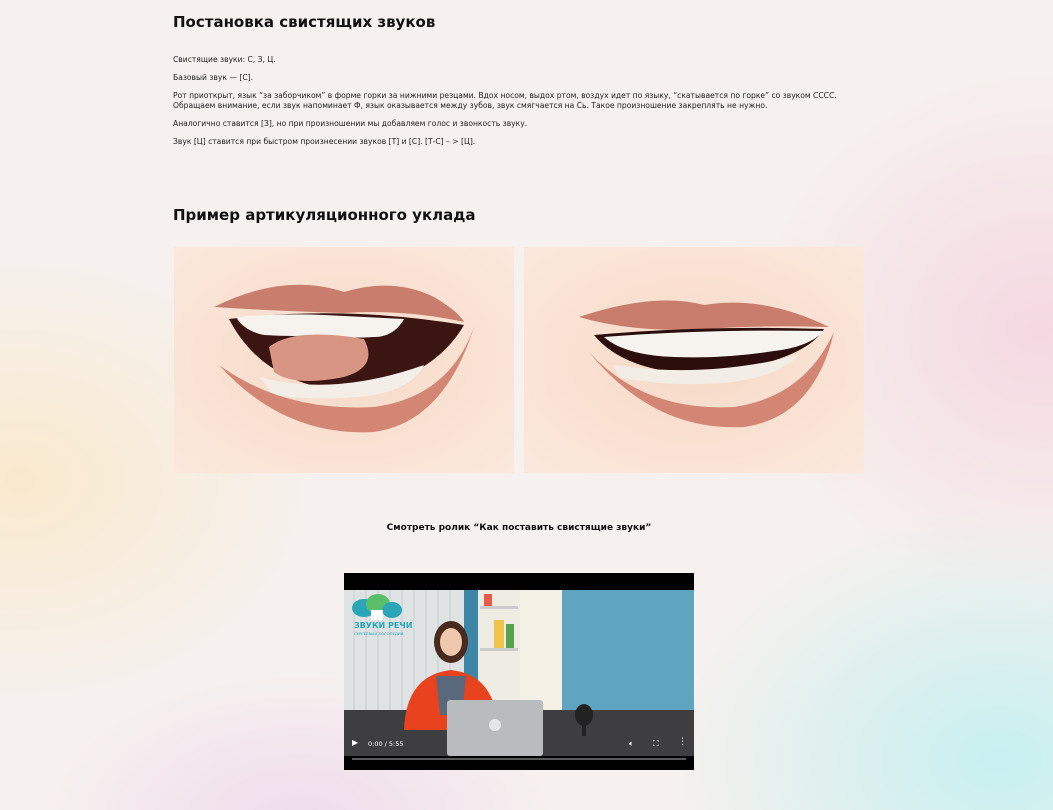 The image size is (1053, 810). Describe the element at coordinates (386, 744) in the screenshot. I see `video-time: 0:00 / 5:55` at that location.